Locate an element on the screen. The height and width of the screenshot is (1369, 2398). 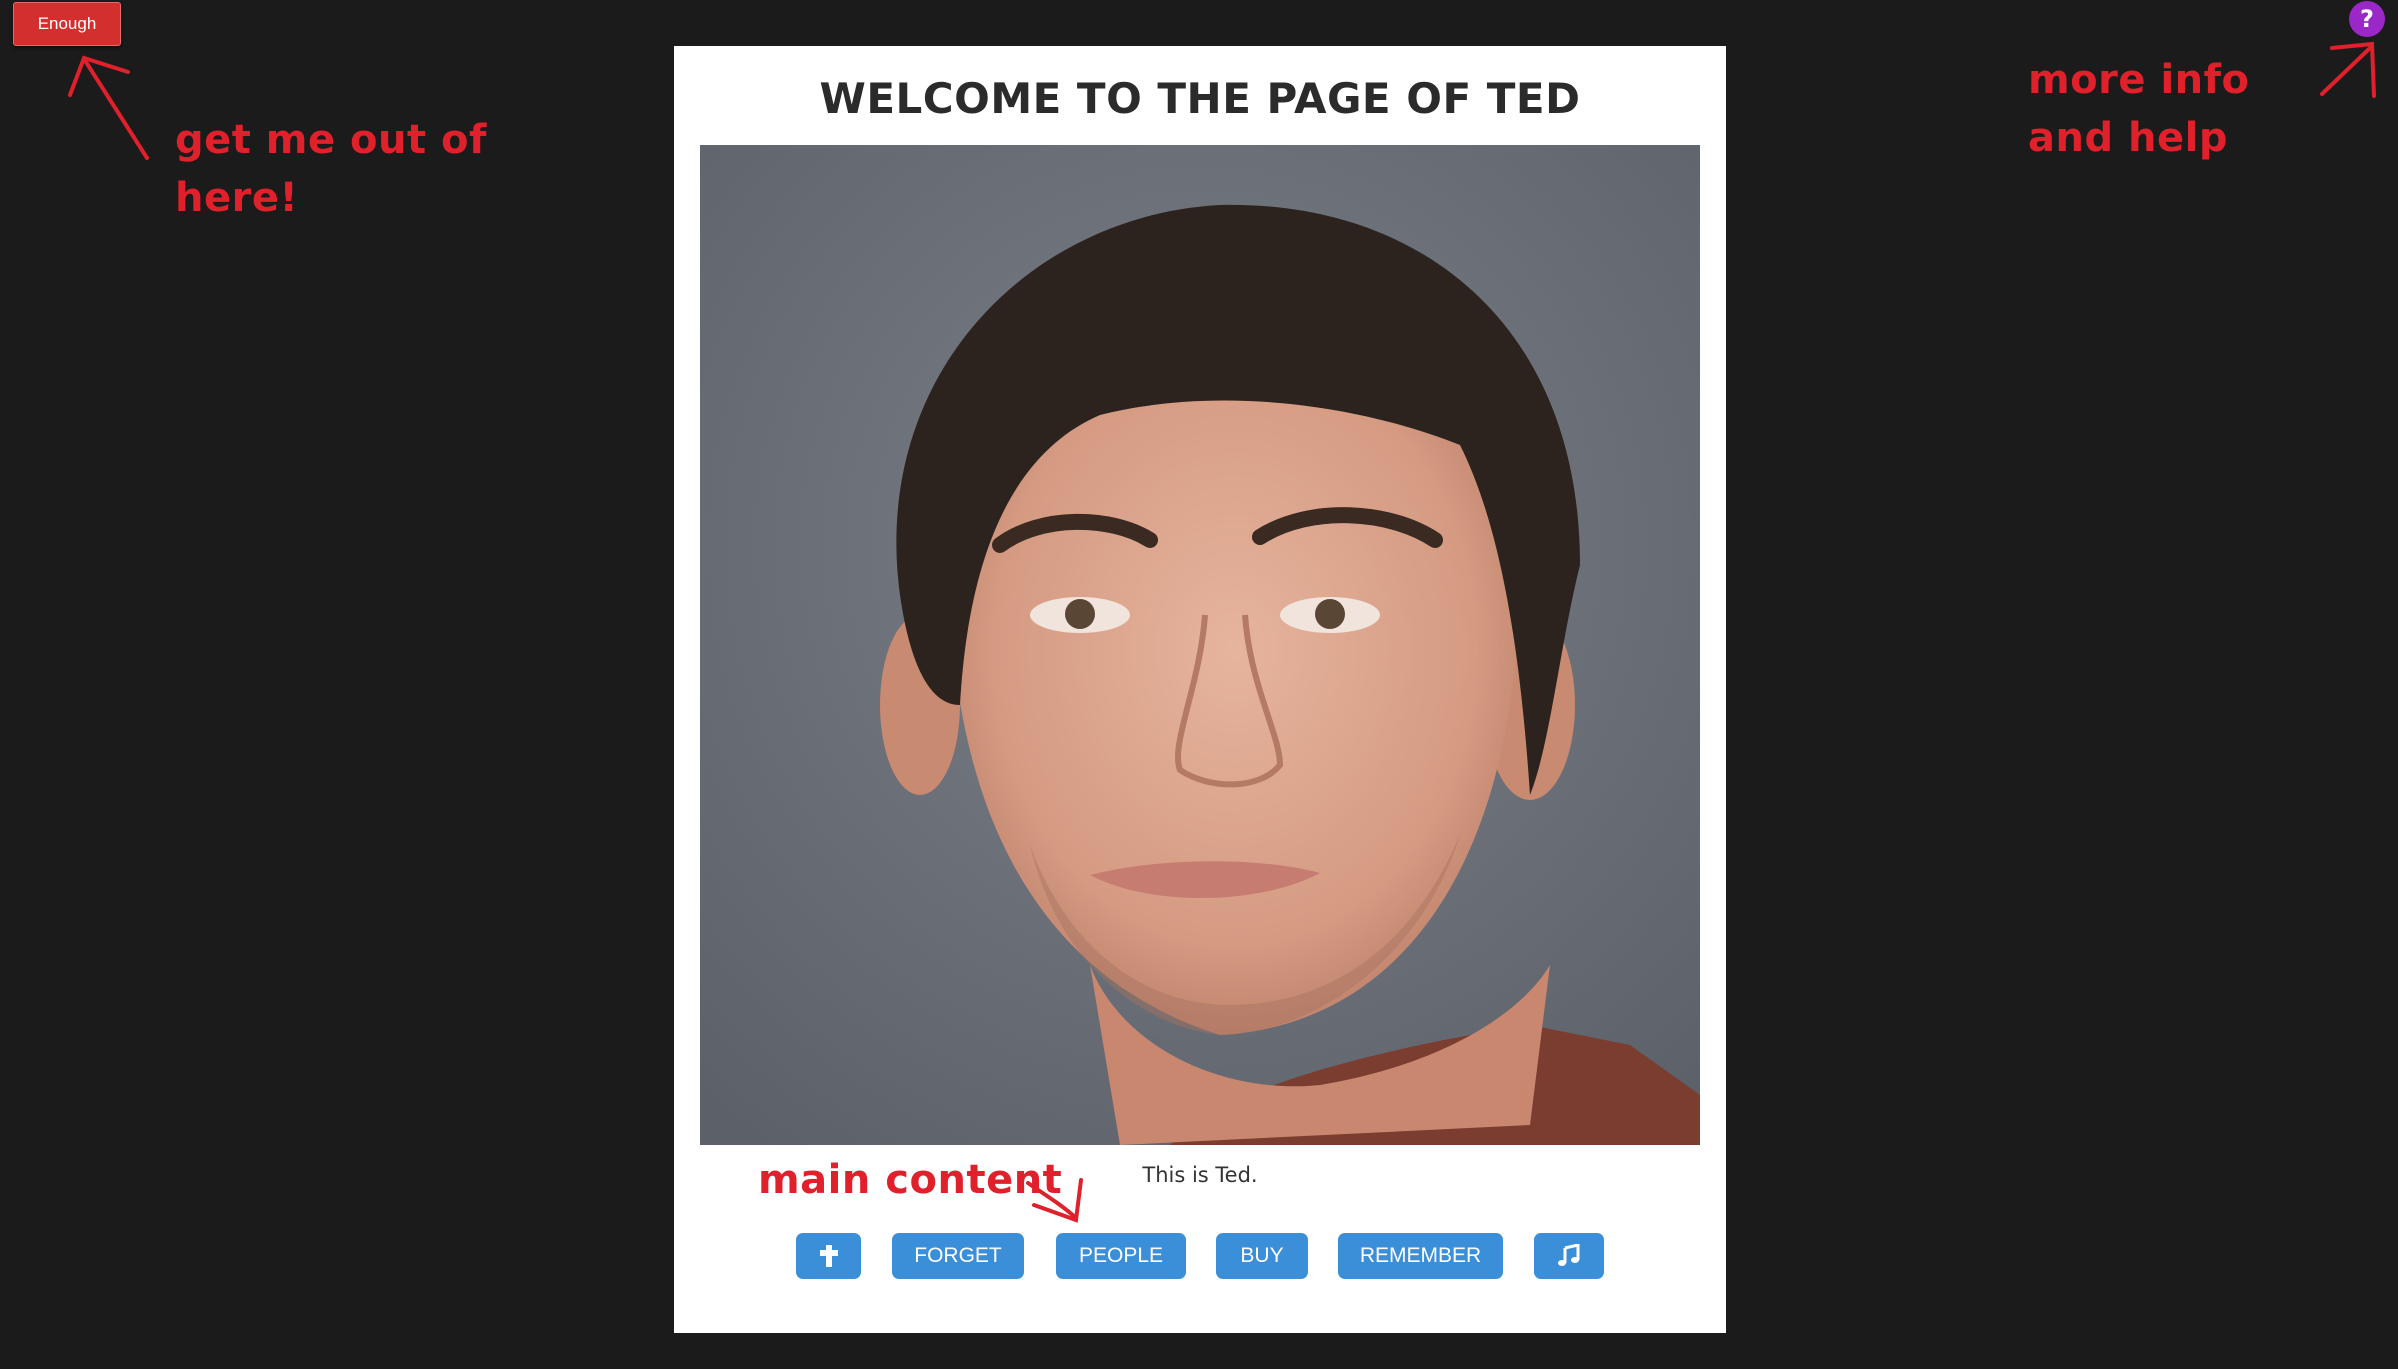
main-content-annotation: main content is located at coordinates (910, 1180).